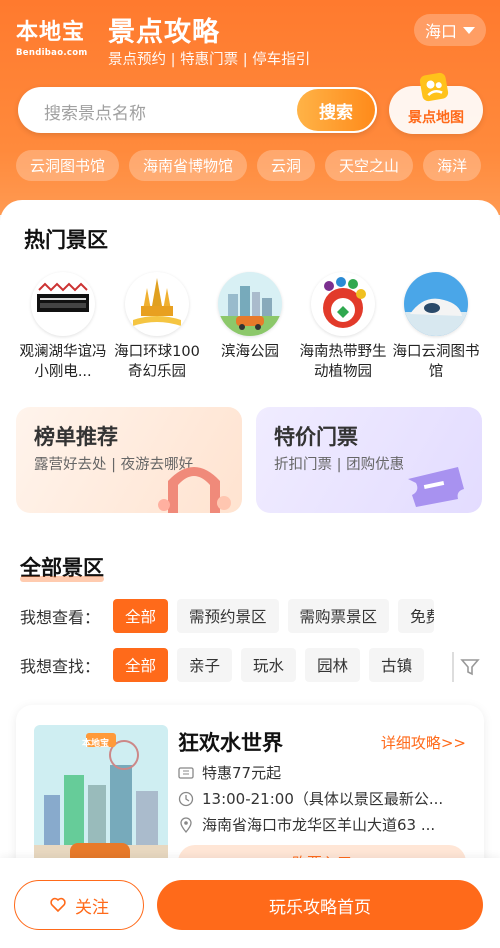  Describe the element at coordinates (157, 304) in the screenshot. I see `castle-park-logo` at that location.